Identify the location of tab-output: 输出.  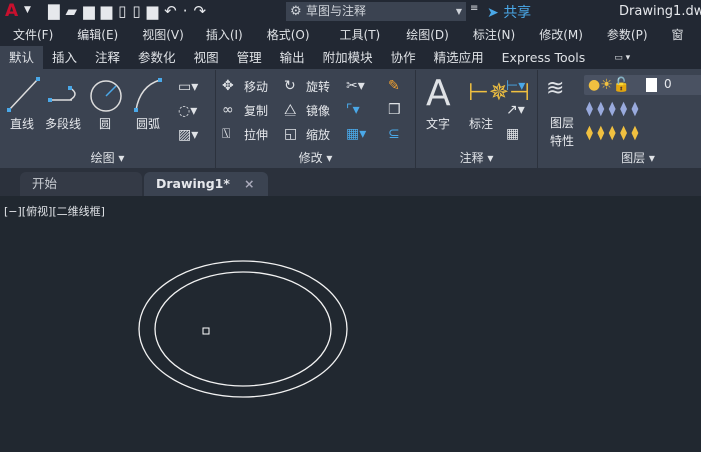
(292, 57).